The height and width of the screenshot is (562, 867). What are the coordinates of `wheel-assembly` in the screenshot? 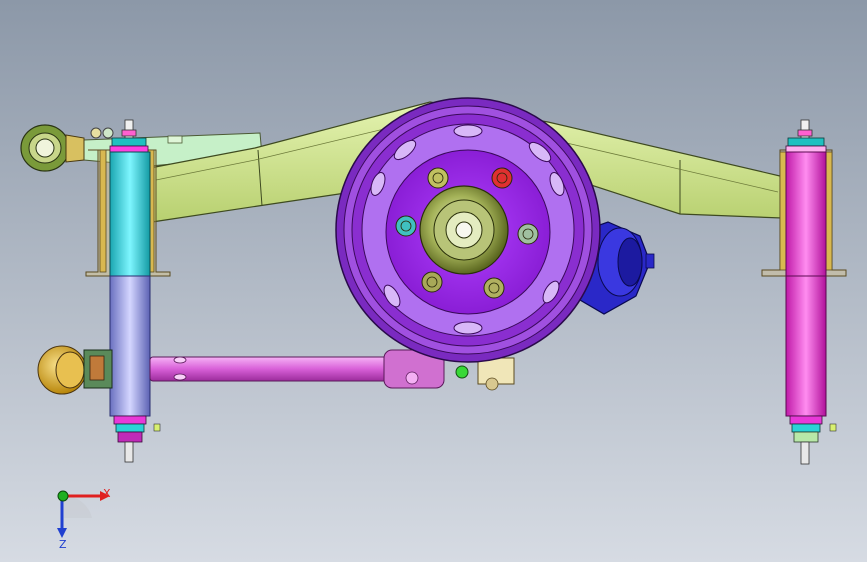 It's located at (468, 230).